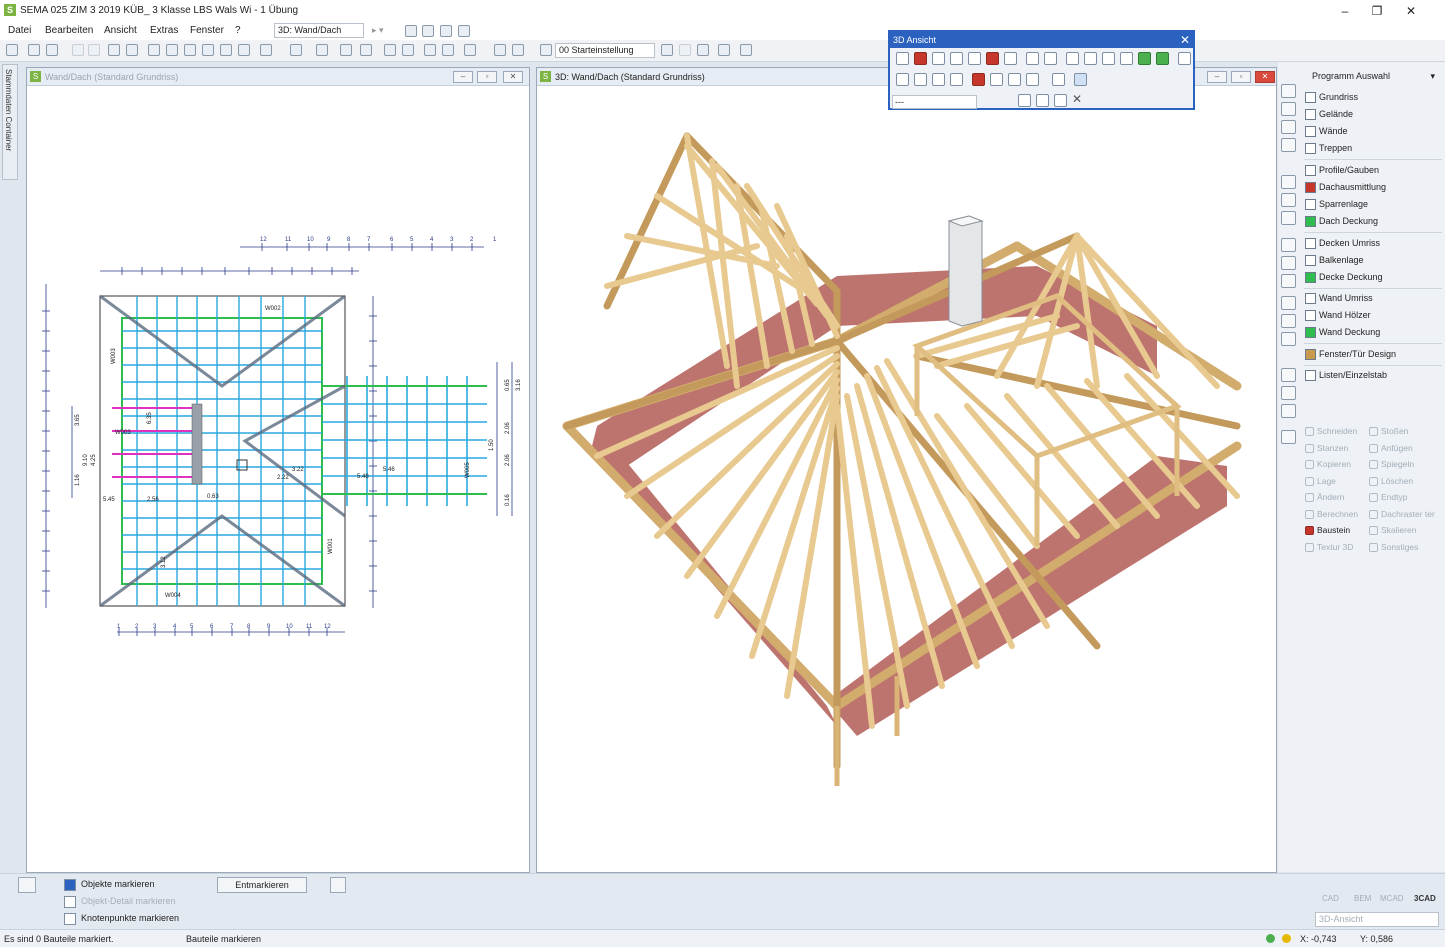  Describe the element at coordinates (1401, 514) in the screenshot. I see `tool-dachraster: Dachraster ter` at that location.